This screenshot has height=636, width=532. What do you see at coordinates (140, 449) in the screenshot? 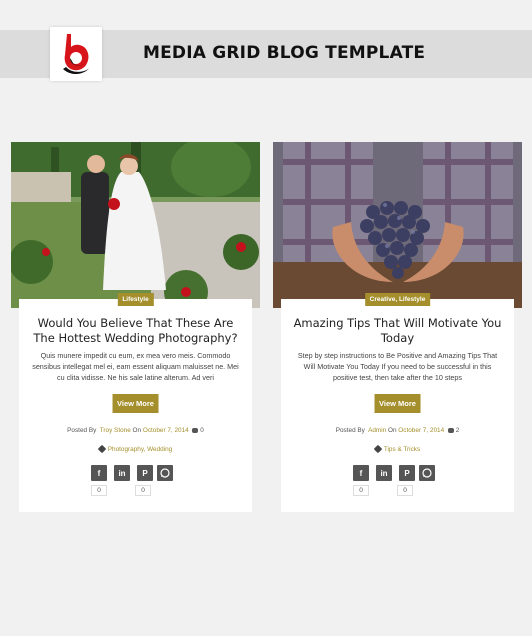
I see `category-links: Photography, Wedding` at bounding box center [140, 449].